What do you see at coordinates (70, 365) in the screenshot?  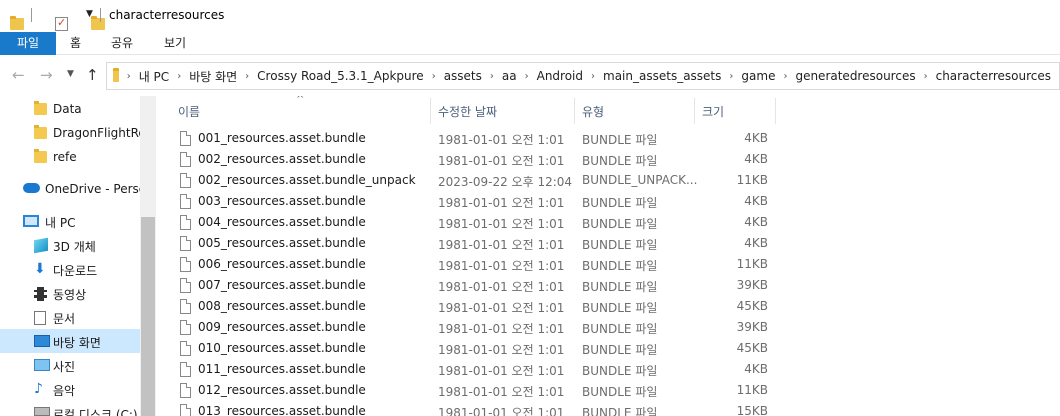 I see `sidebar-item-pictures: 사진` at bounding box center [70, 365].